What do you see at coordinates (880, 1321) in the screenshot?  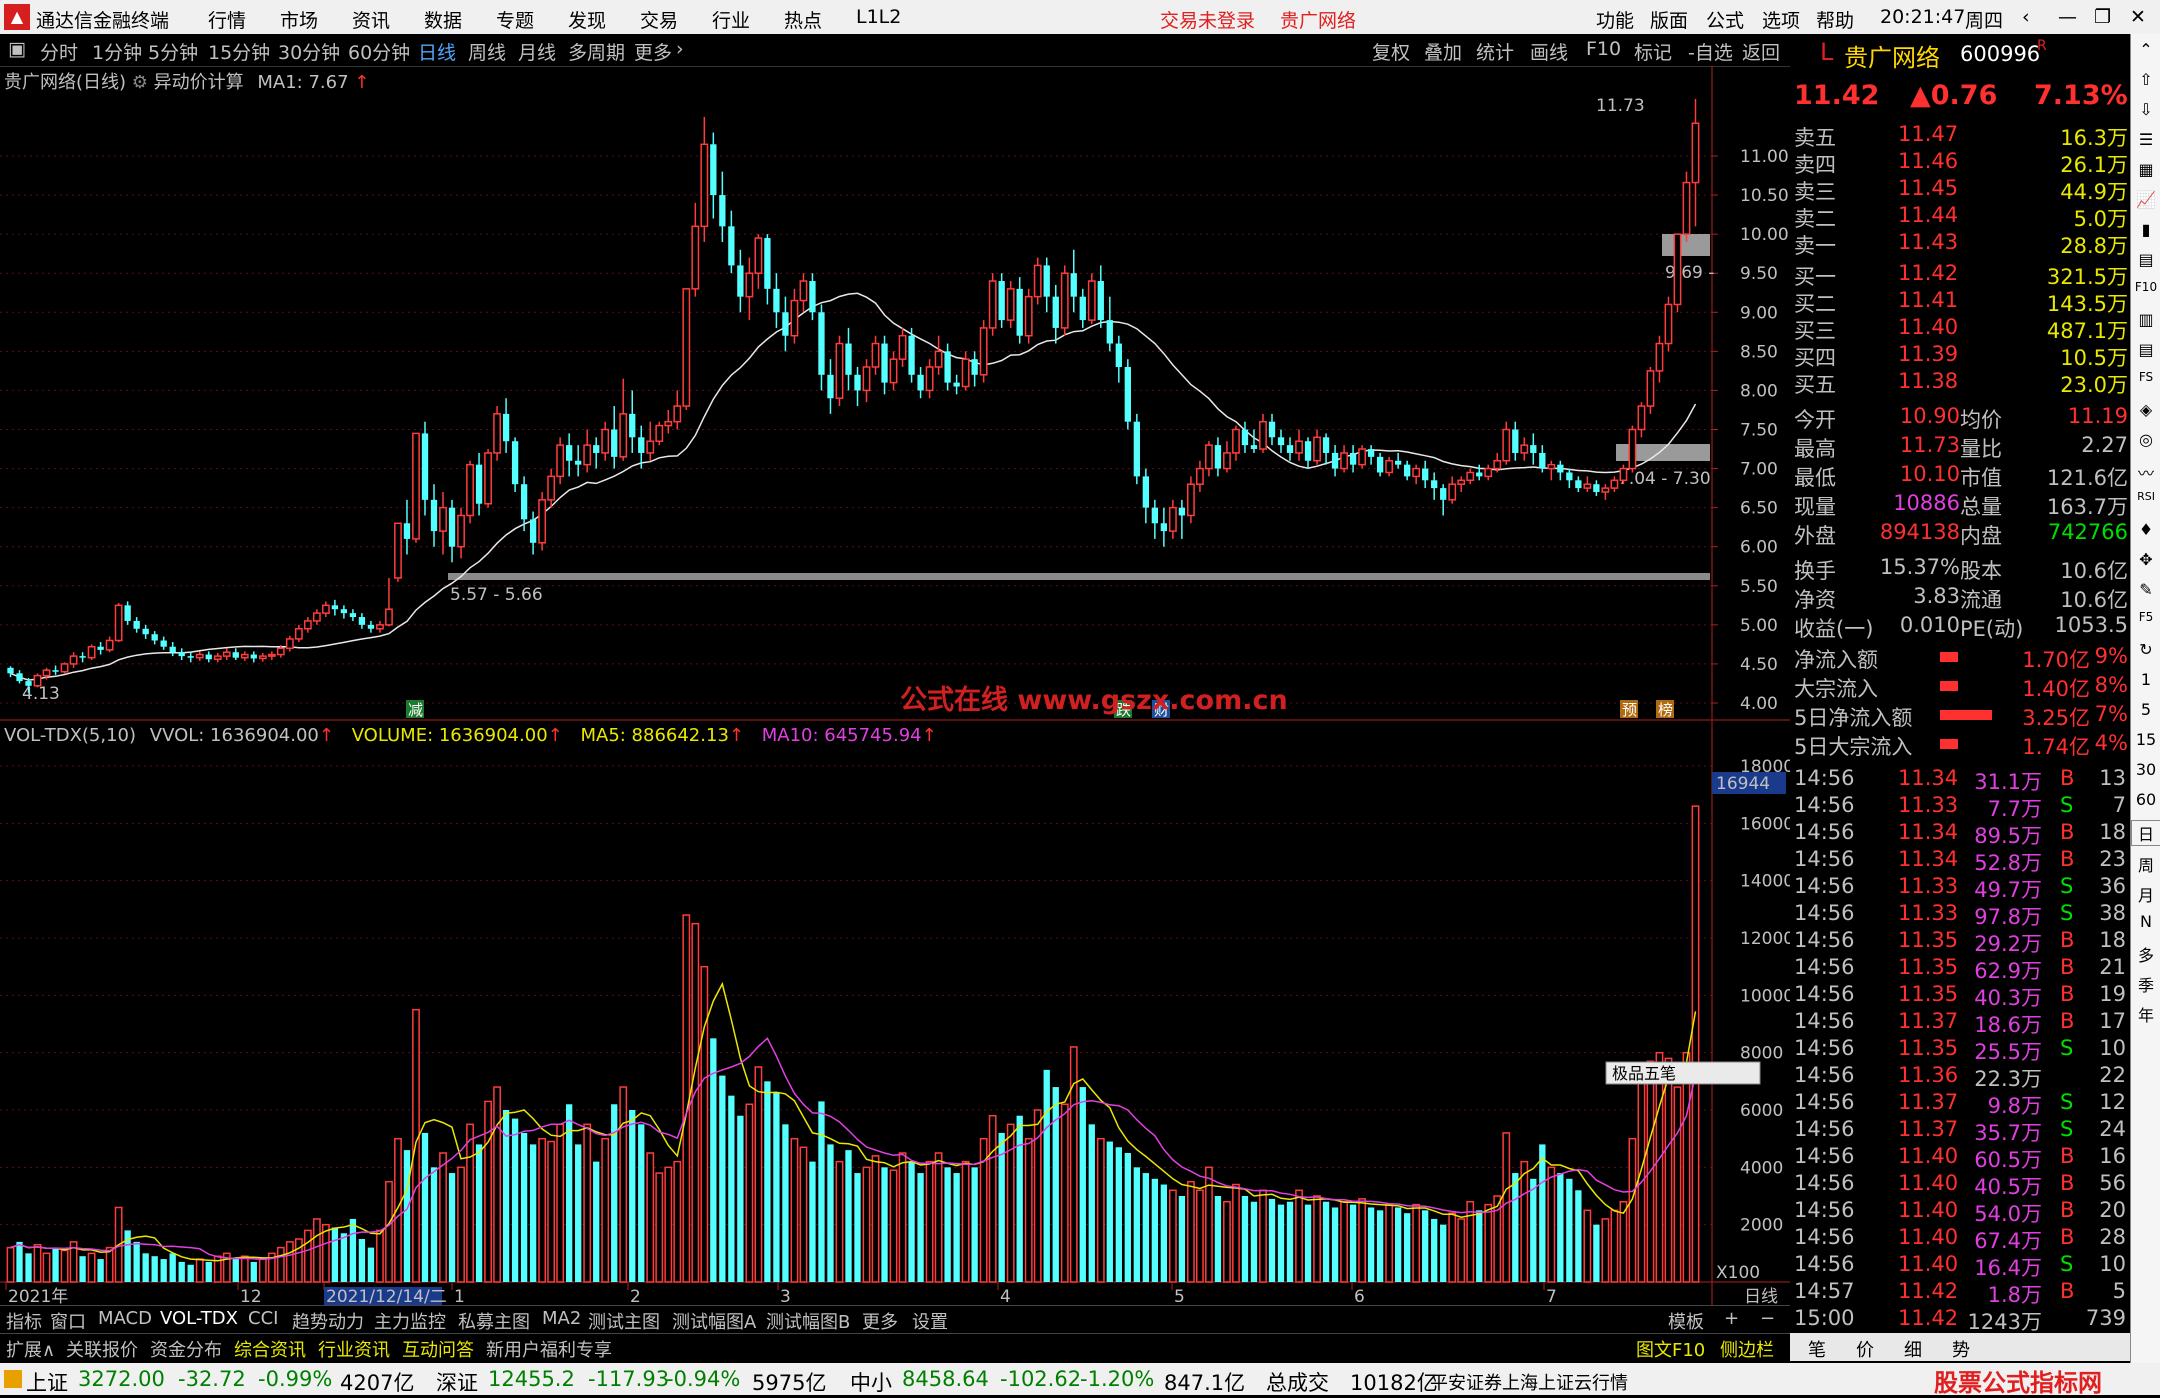 I see `tab-gengduo: 更多` at bounding box center [880, 1321].